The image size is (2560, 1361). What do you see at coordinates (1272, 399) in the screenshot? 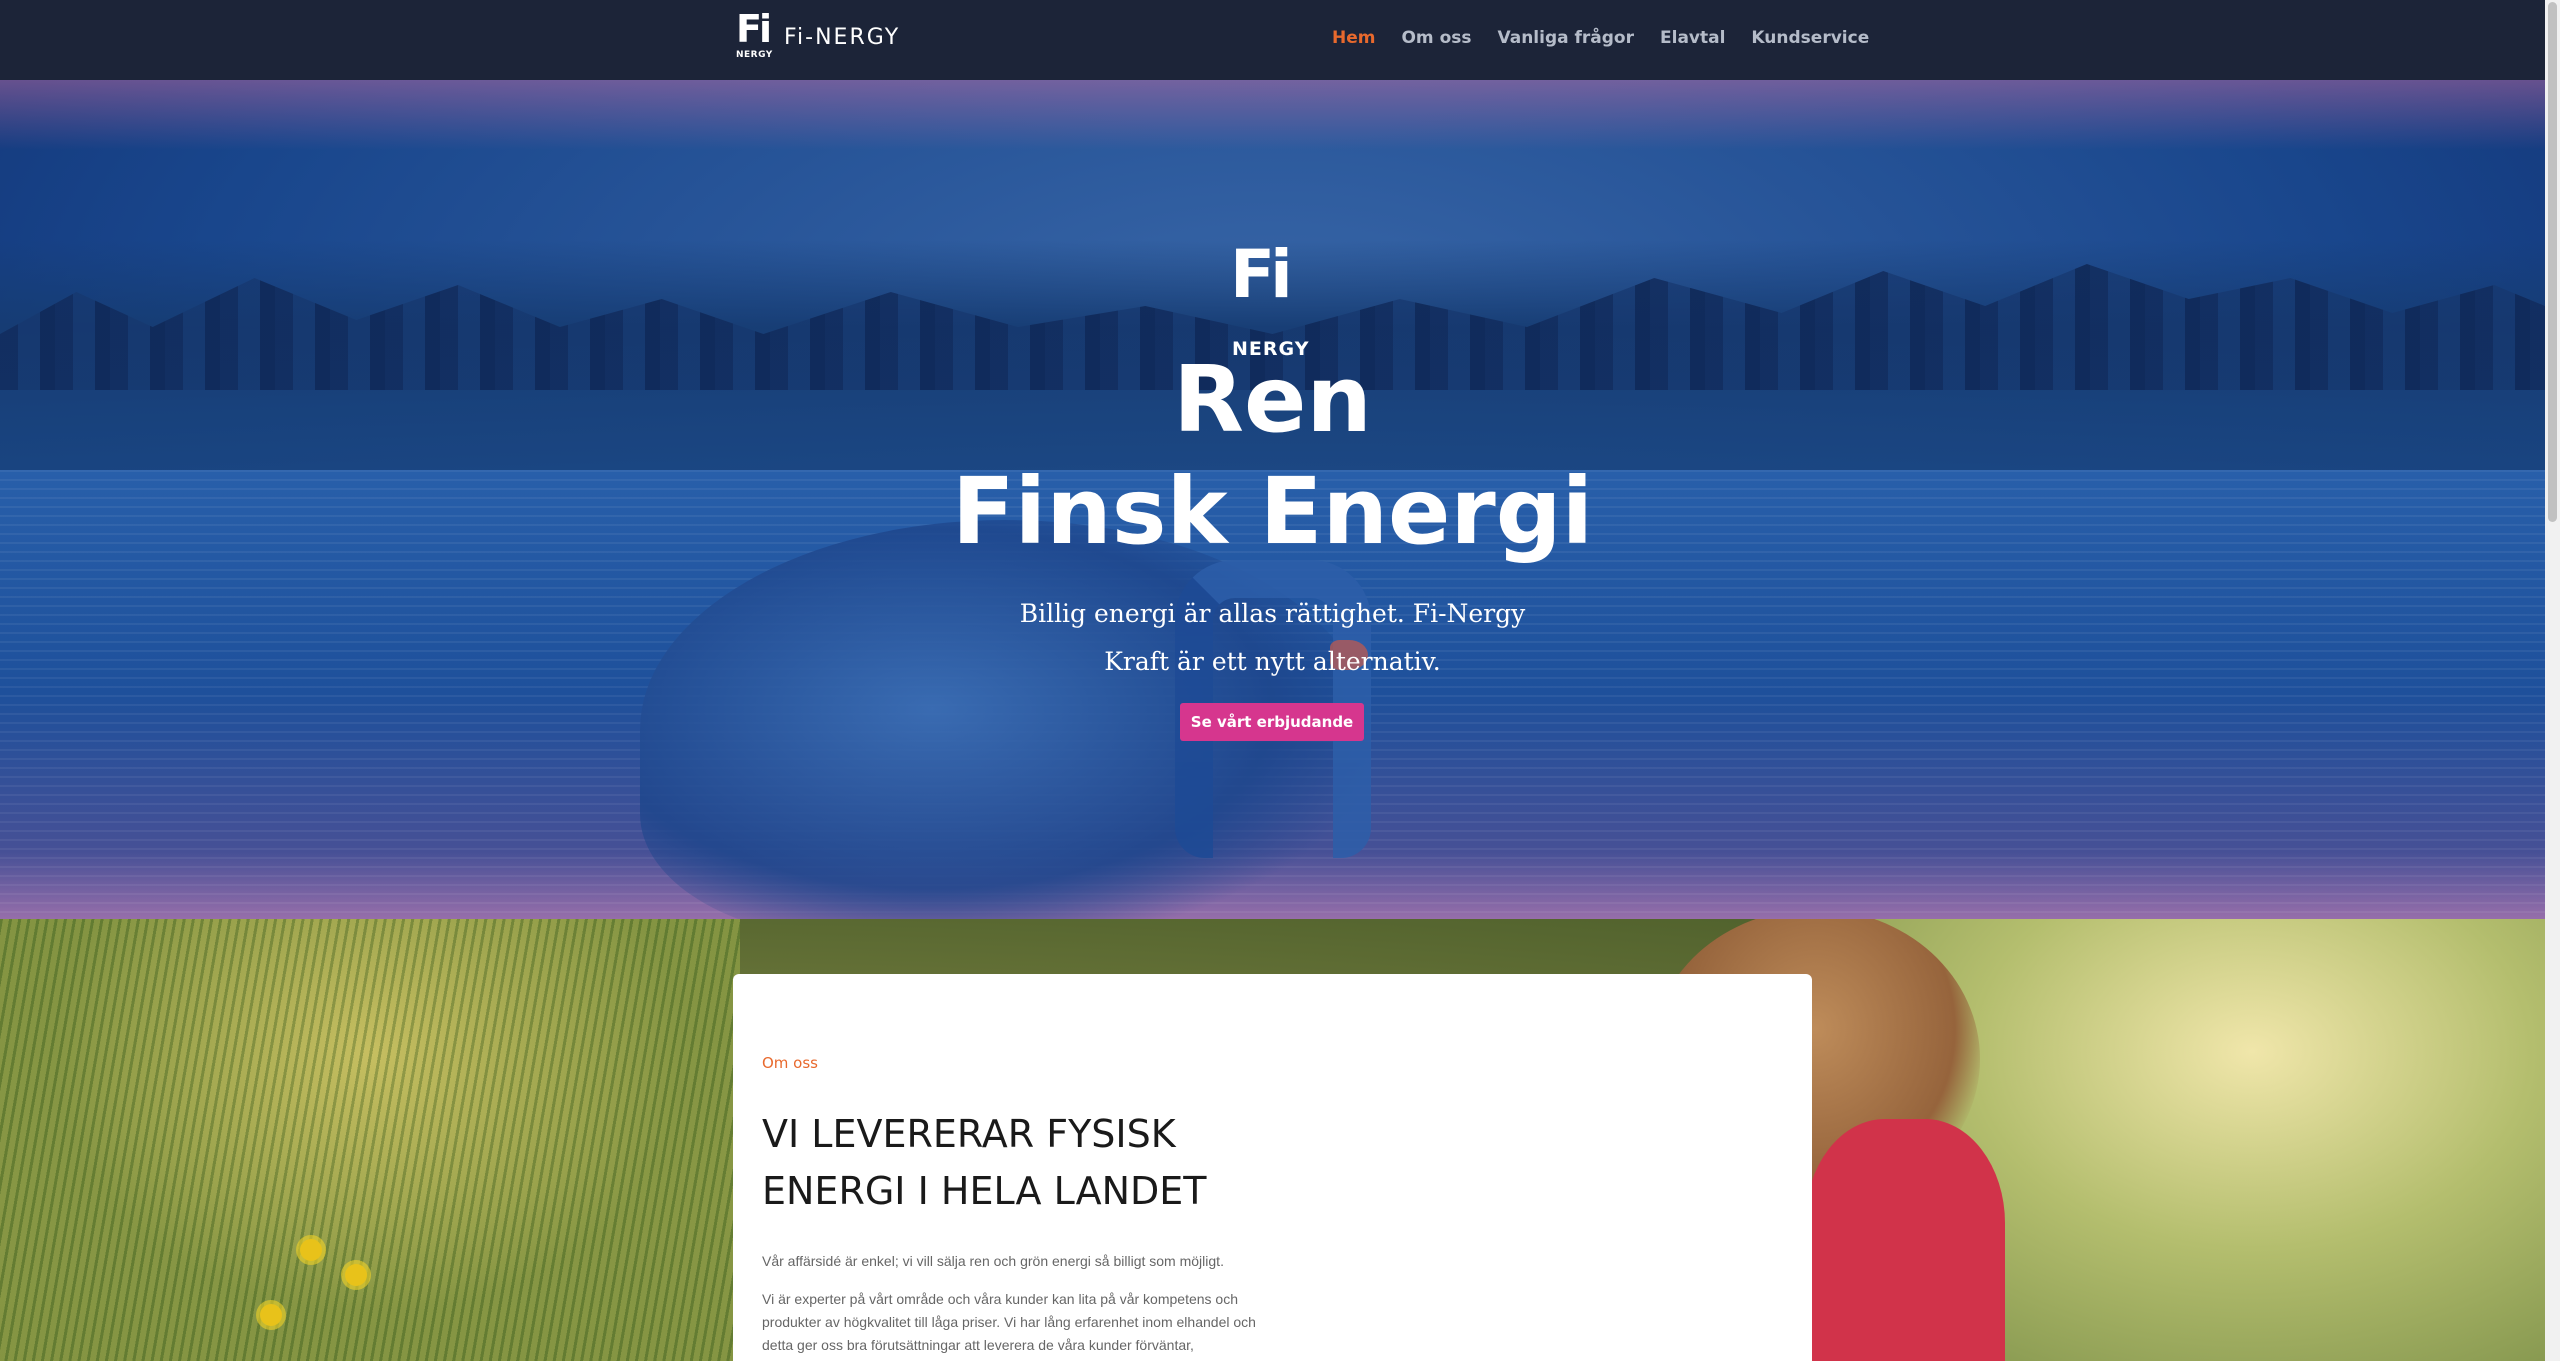
I see `hero-title-line1: Ren` at bounding box center [1272, 399].